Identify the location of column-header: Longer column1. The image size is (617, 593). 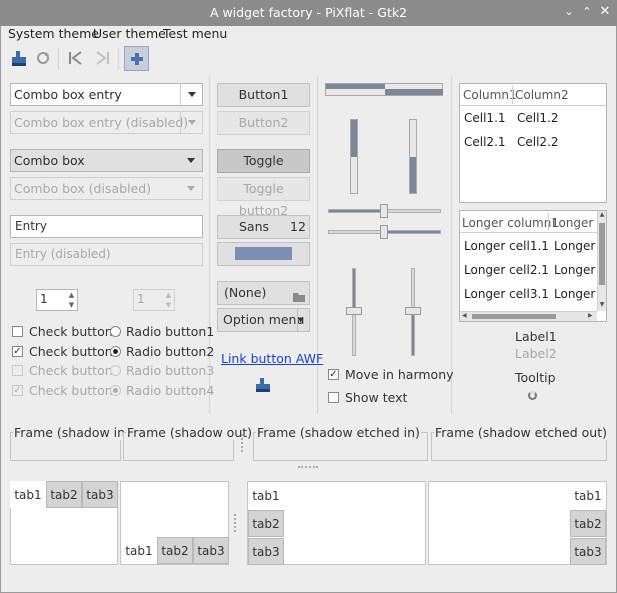
(510, 223).